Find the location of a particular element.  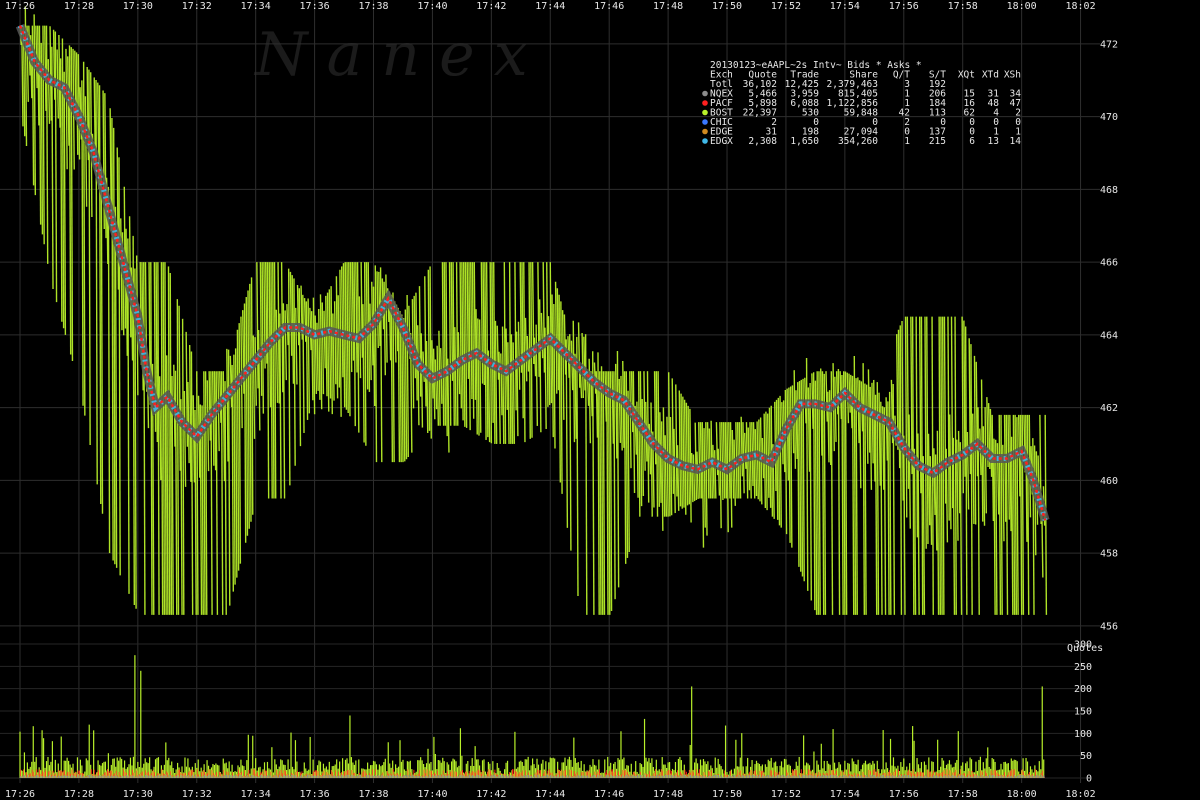

legend-header: XQt is located at coordinates (966, 75).